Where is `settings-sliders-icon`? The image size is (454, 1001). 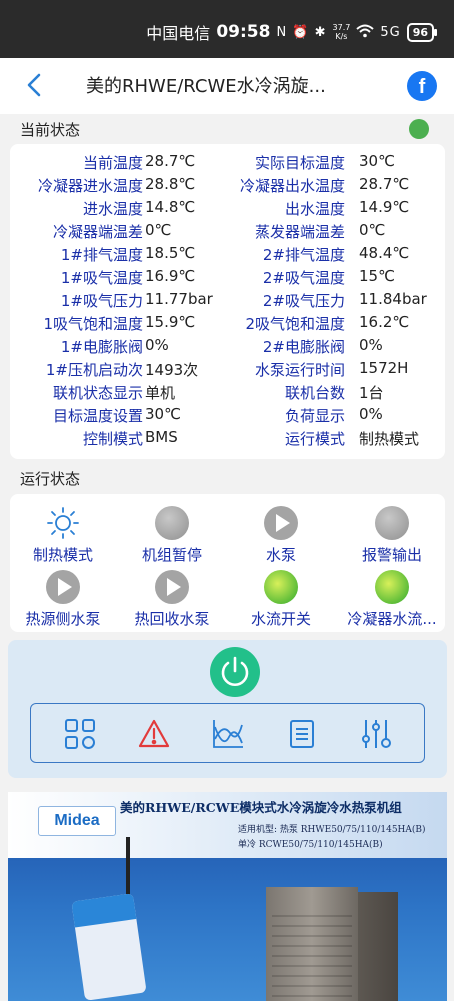
settings-sliders-icon is located at coordinates (376, 734).